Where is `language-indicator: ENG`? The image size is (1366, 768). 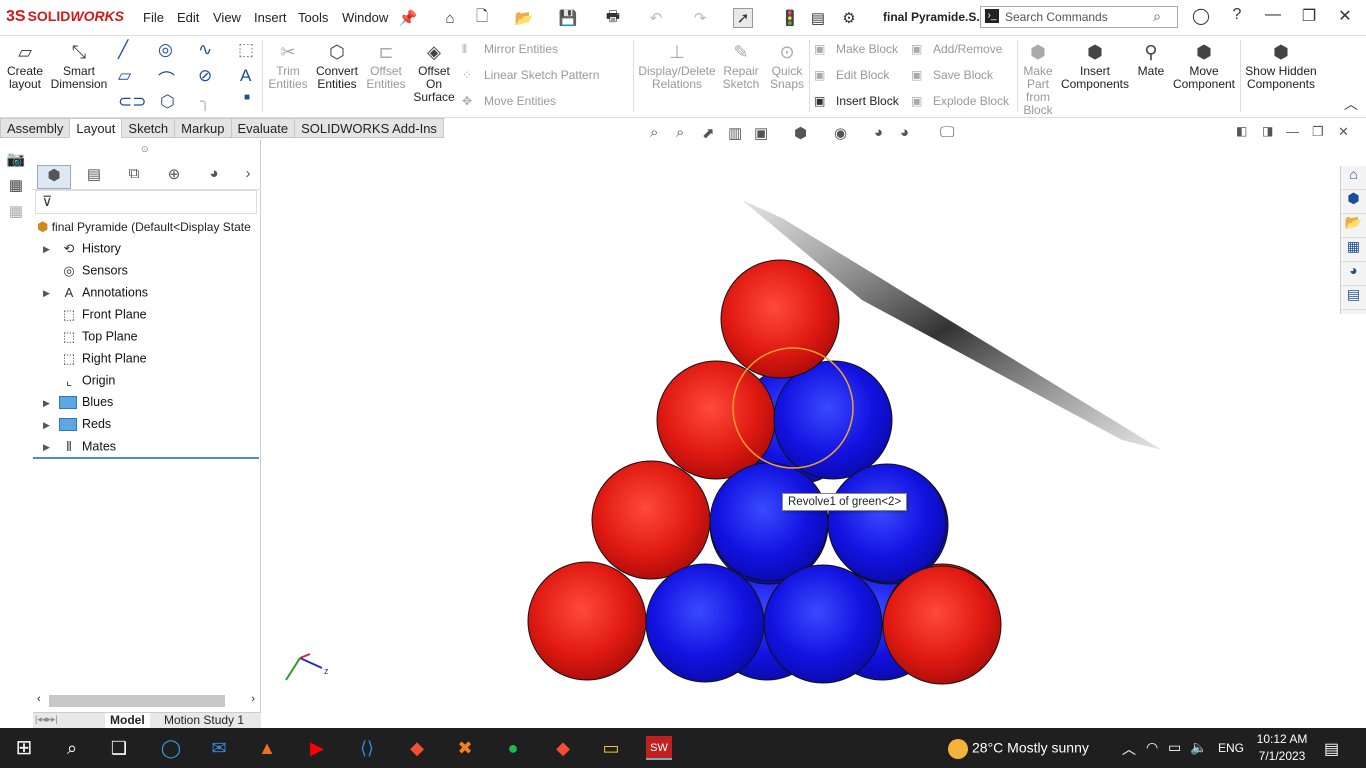 language-indicator: ENG is located at coordinates (1231, 748).